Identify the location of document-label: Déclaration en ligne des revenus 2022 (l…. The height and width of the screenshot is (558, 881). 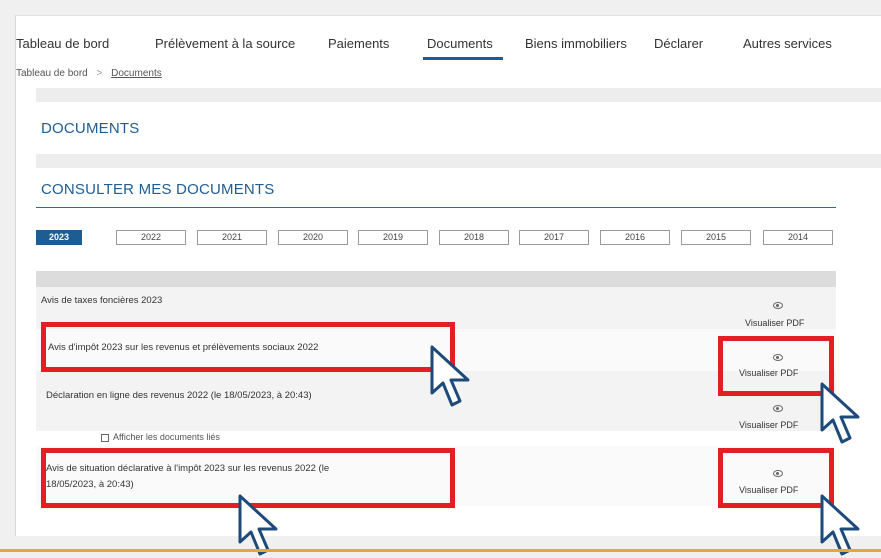
(179, 395).